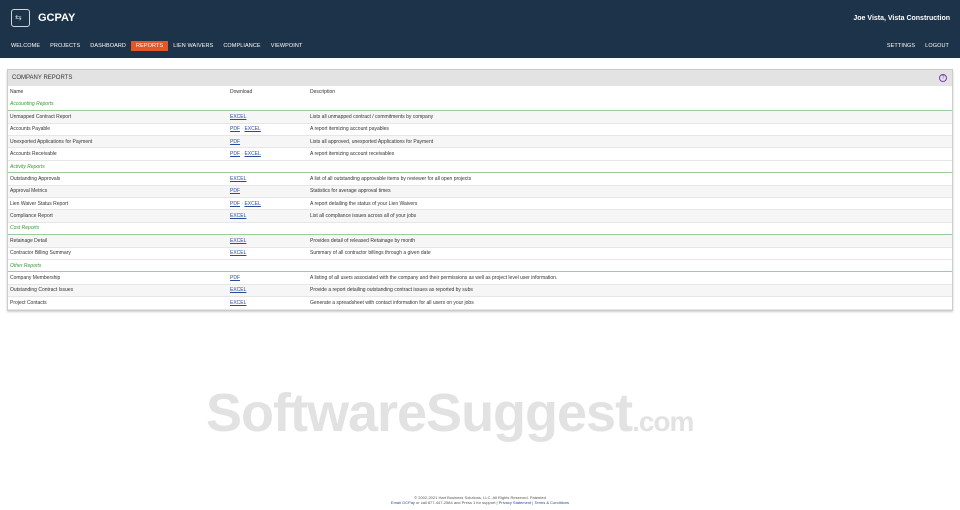  Describe the element at coordinates (118, 92) in the screenshot. I see `col-name: Name` at that location.